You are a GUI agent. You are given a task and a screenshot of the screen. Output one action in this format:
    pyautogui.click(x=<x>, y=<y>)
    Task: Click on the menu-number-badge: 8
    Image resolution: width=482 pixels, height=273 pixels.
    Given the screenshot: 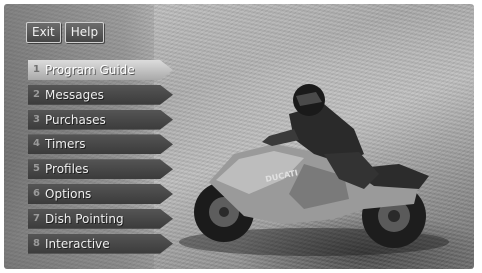 What is the action you would take?
    pyautogui.click(x=36, y=243)
    